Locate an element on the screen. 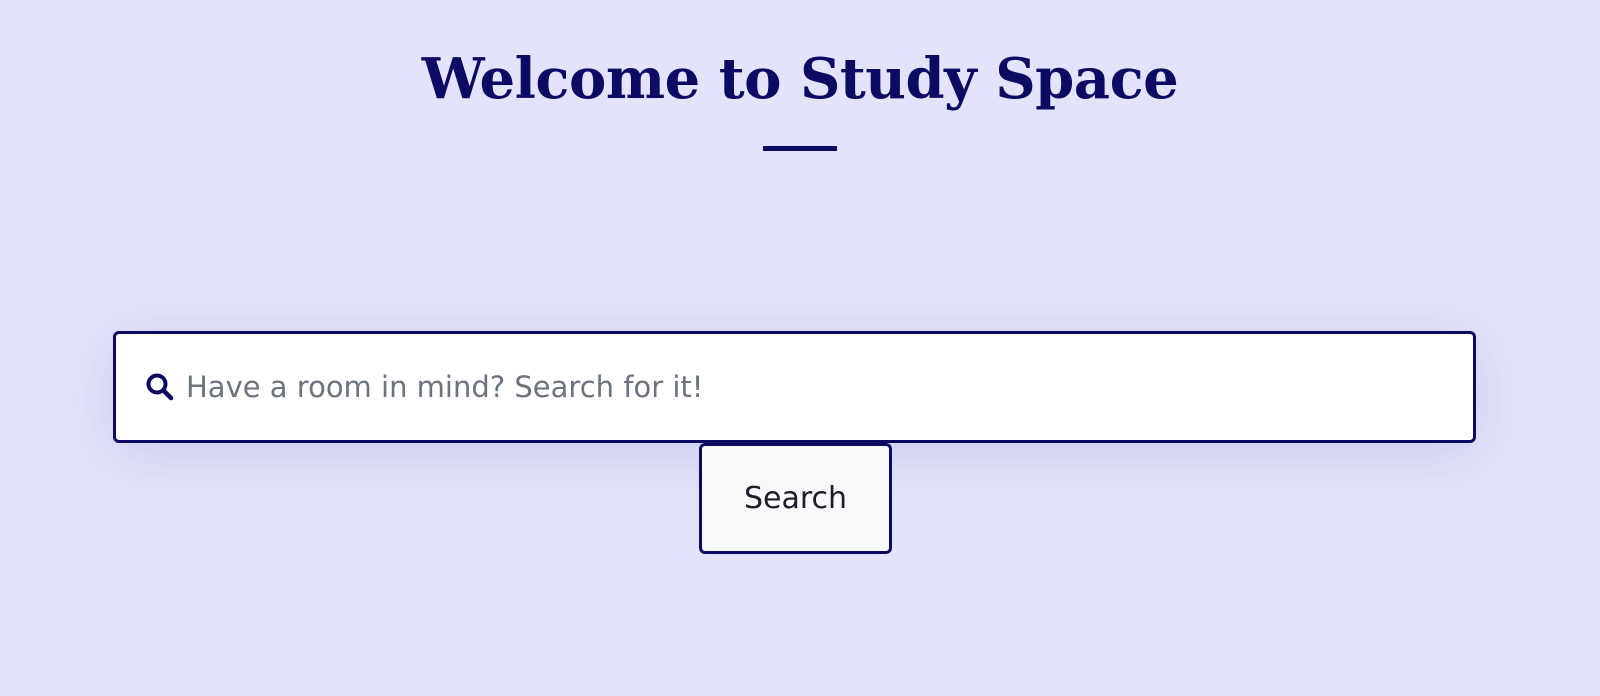 This screenshot has width=1600, height=696. title-divider is located at coordinates (800, 148).